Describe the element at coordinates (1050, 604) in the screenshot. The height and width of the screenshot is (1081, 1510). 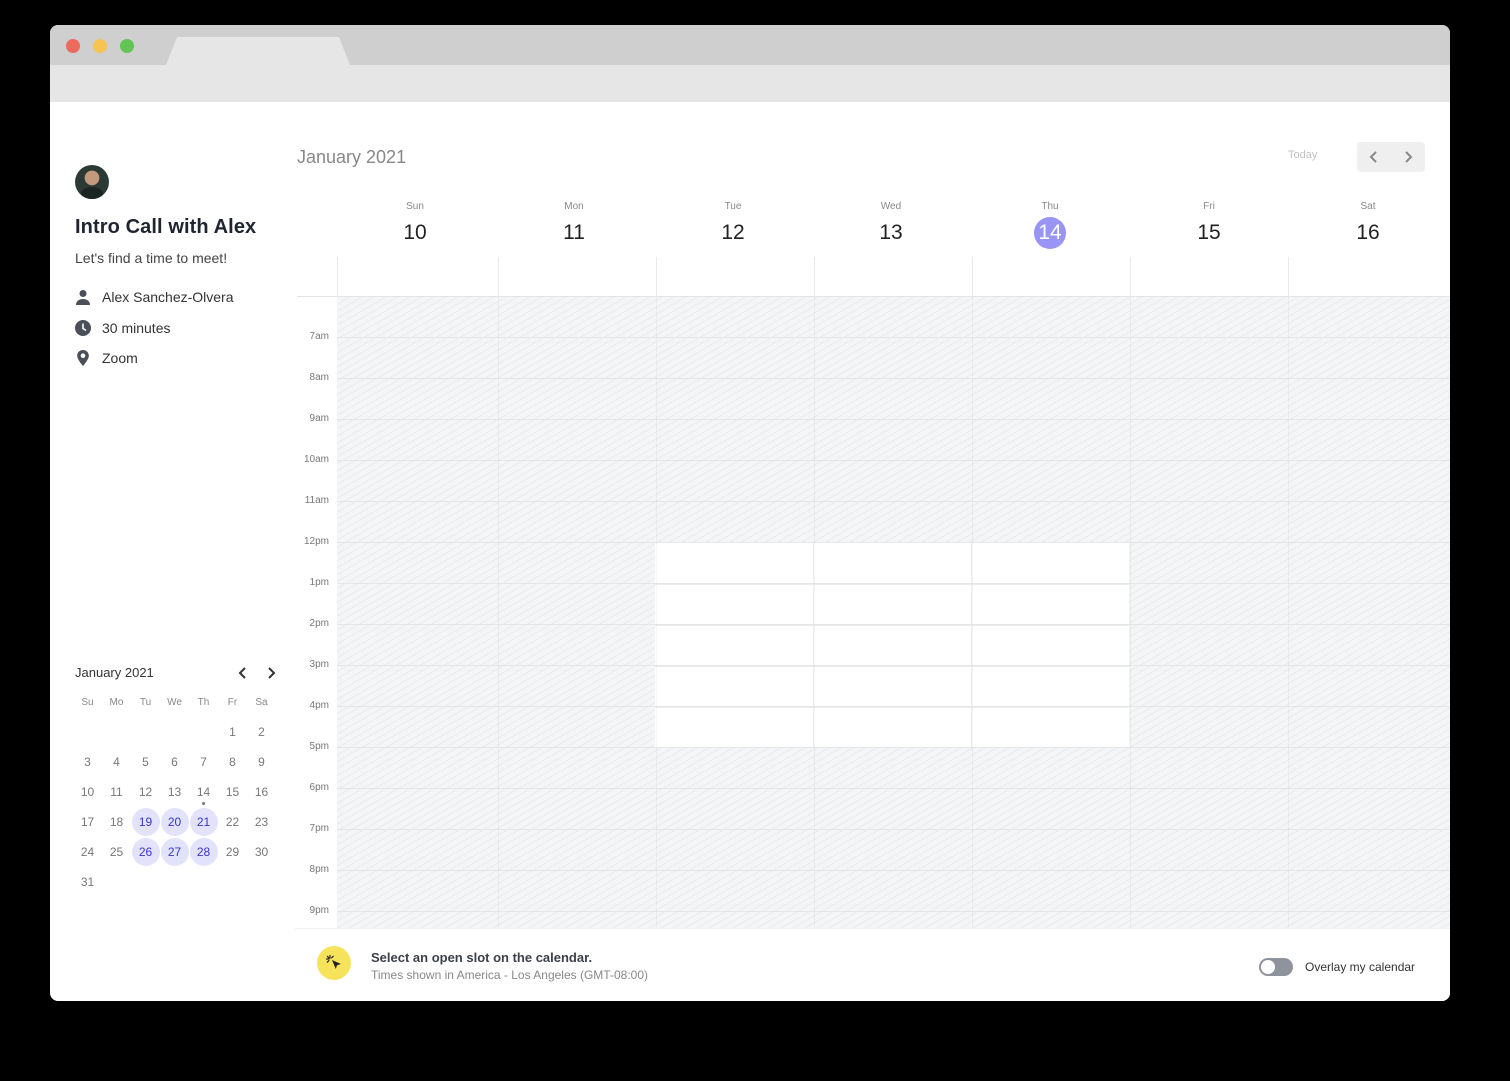
I see `open-slot-thu-1pm` at that location.